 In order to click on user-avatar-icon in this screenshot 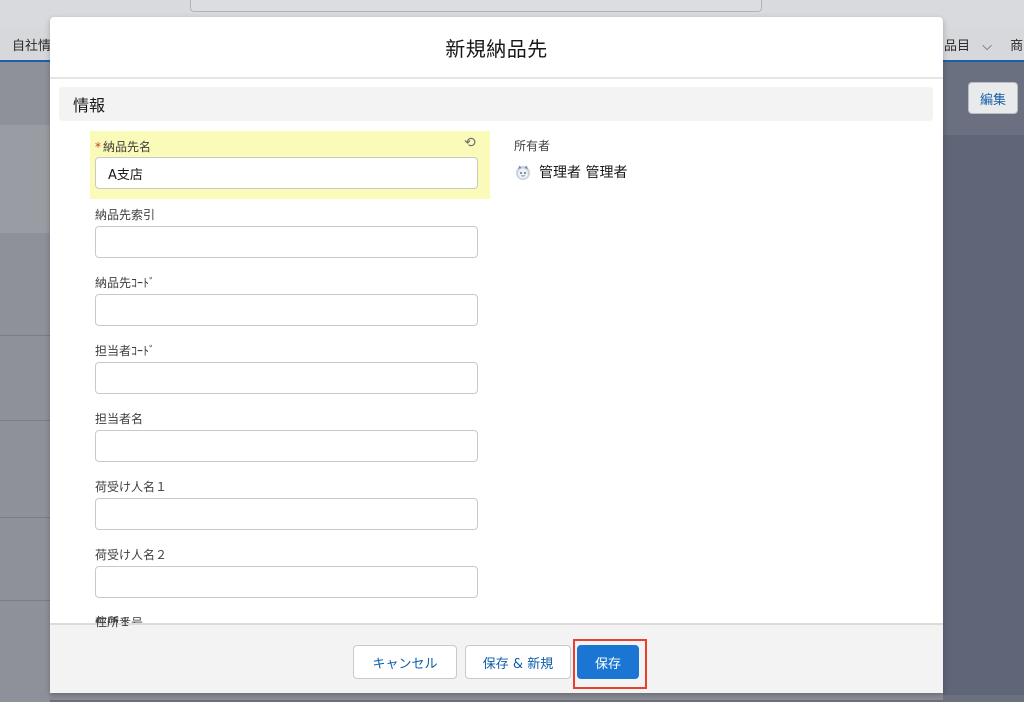, I will do `click(523, 172)`.